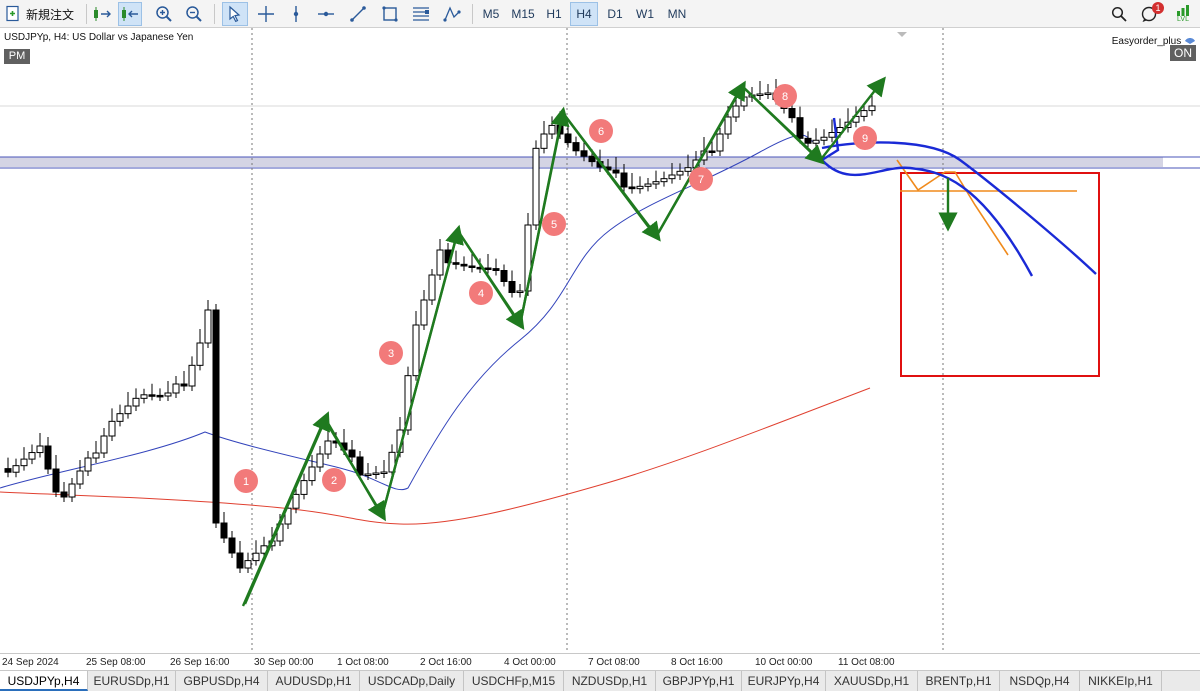 The height and width of the screenshot is (691, 1200). I want to click on session-badge: PM, so click(17, 56).